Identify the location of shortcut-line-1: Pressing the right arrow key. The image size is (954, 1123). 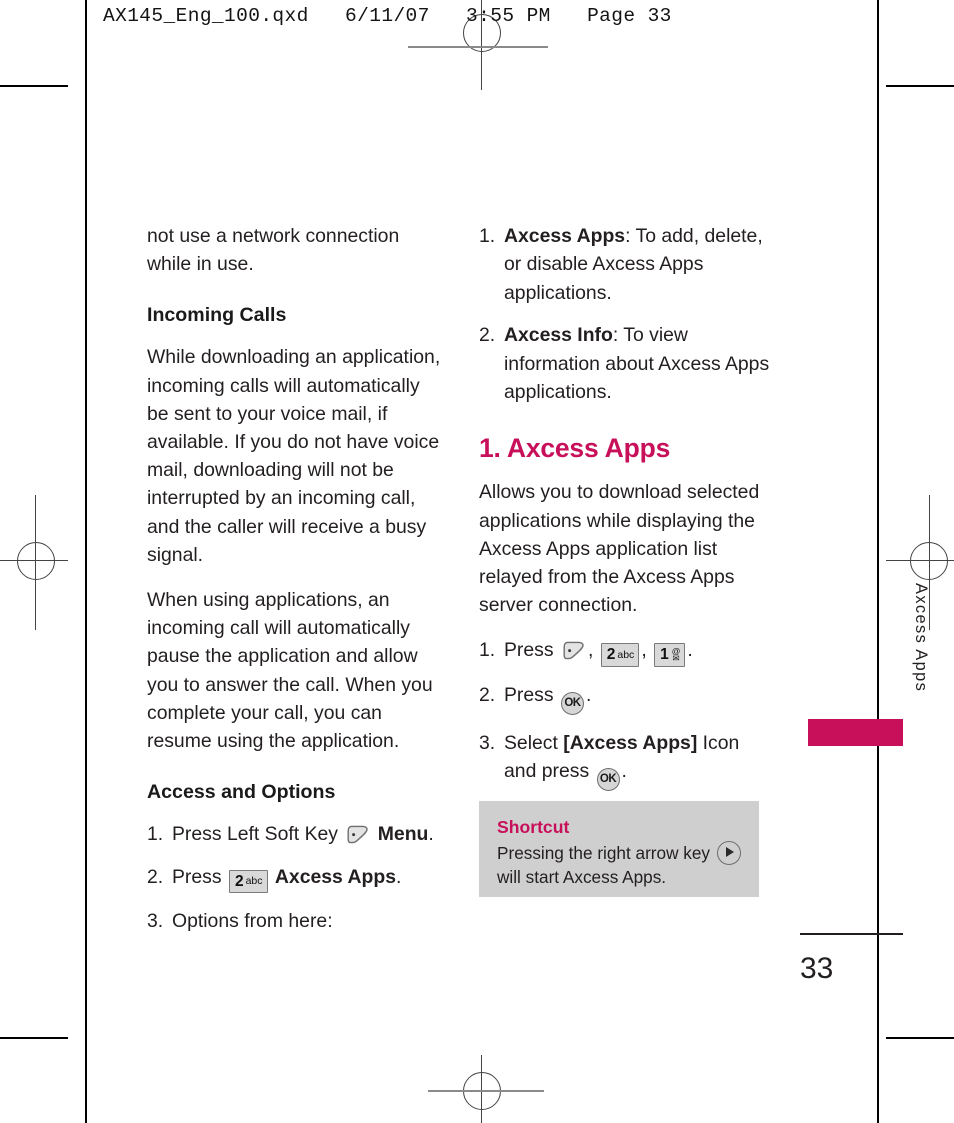
(604, 853).